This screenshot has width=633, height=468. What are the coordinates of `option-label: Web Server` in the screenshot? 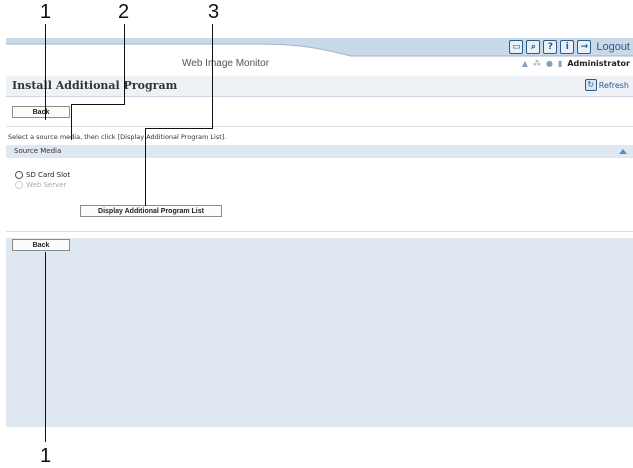 It's located at (46, 185).